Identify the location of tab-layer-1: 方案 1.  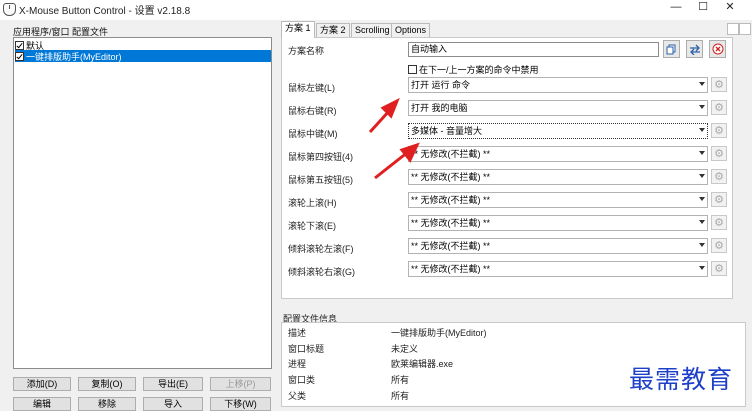
(298, 29).